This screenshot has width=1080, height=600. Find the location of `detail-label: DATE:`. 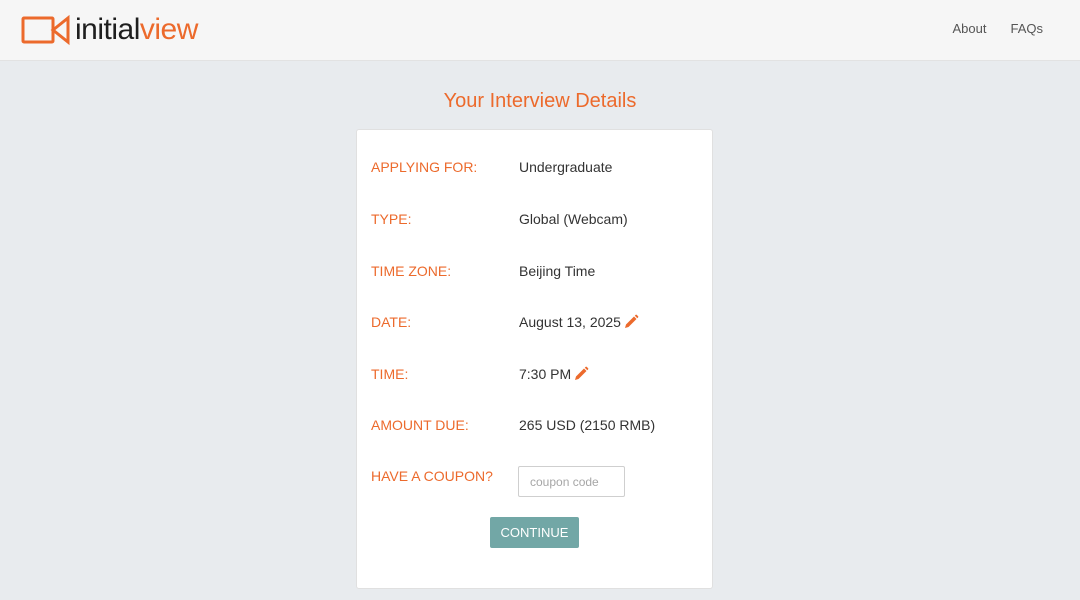

detail-label: DATE: is located at coordinates (391, 322).